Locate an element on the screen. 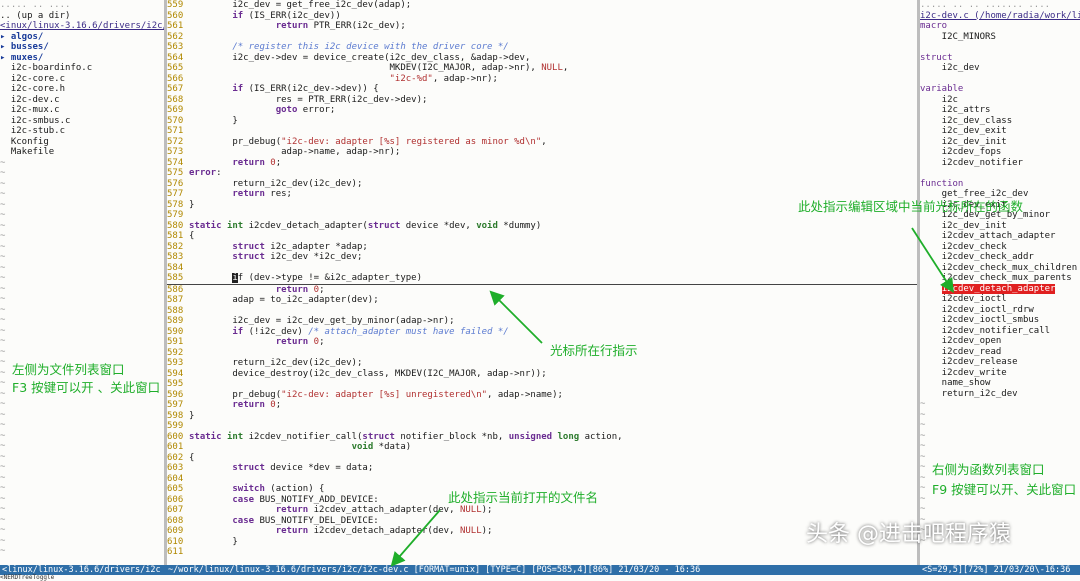  code-line: 569 goto error; is located at coordinates (542, 110).